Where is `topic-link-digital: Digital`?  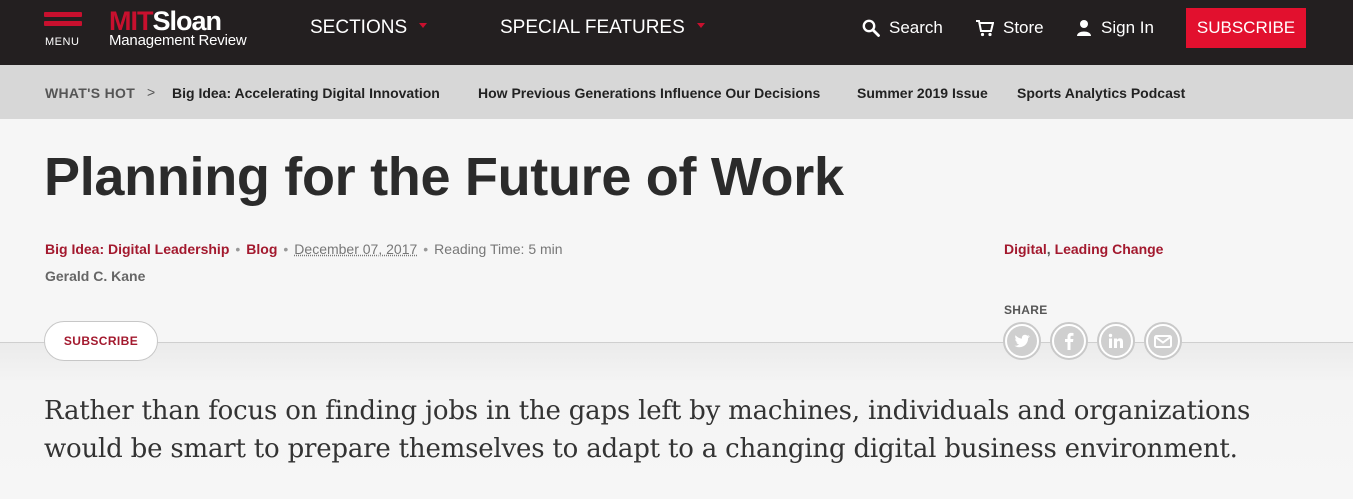
topic-link-digital: Digital is located at coordinates (1025, 249).